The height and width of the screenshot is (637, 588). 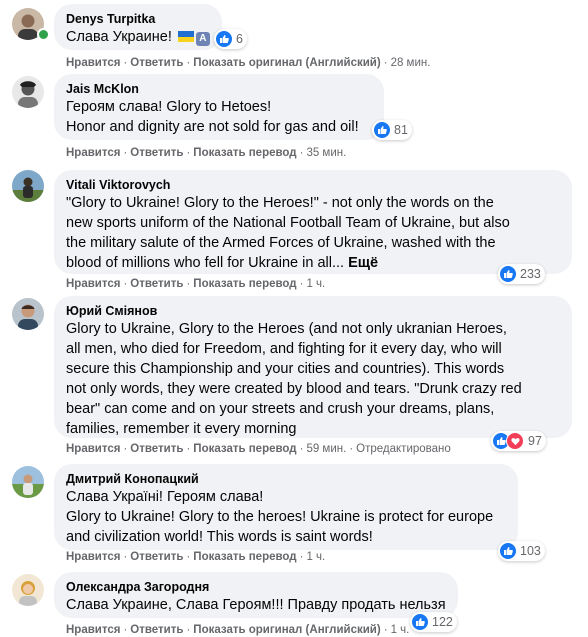 I want to click on comment-bubble: Denys Turpitka Слава Украине! A, so click(x=138, y=27).